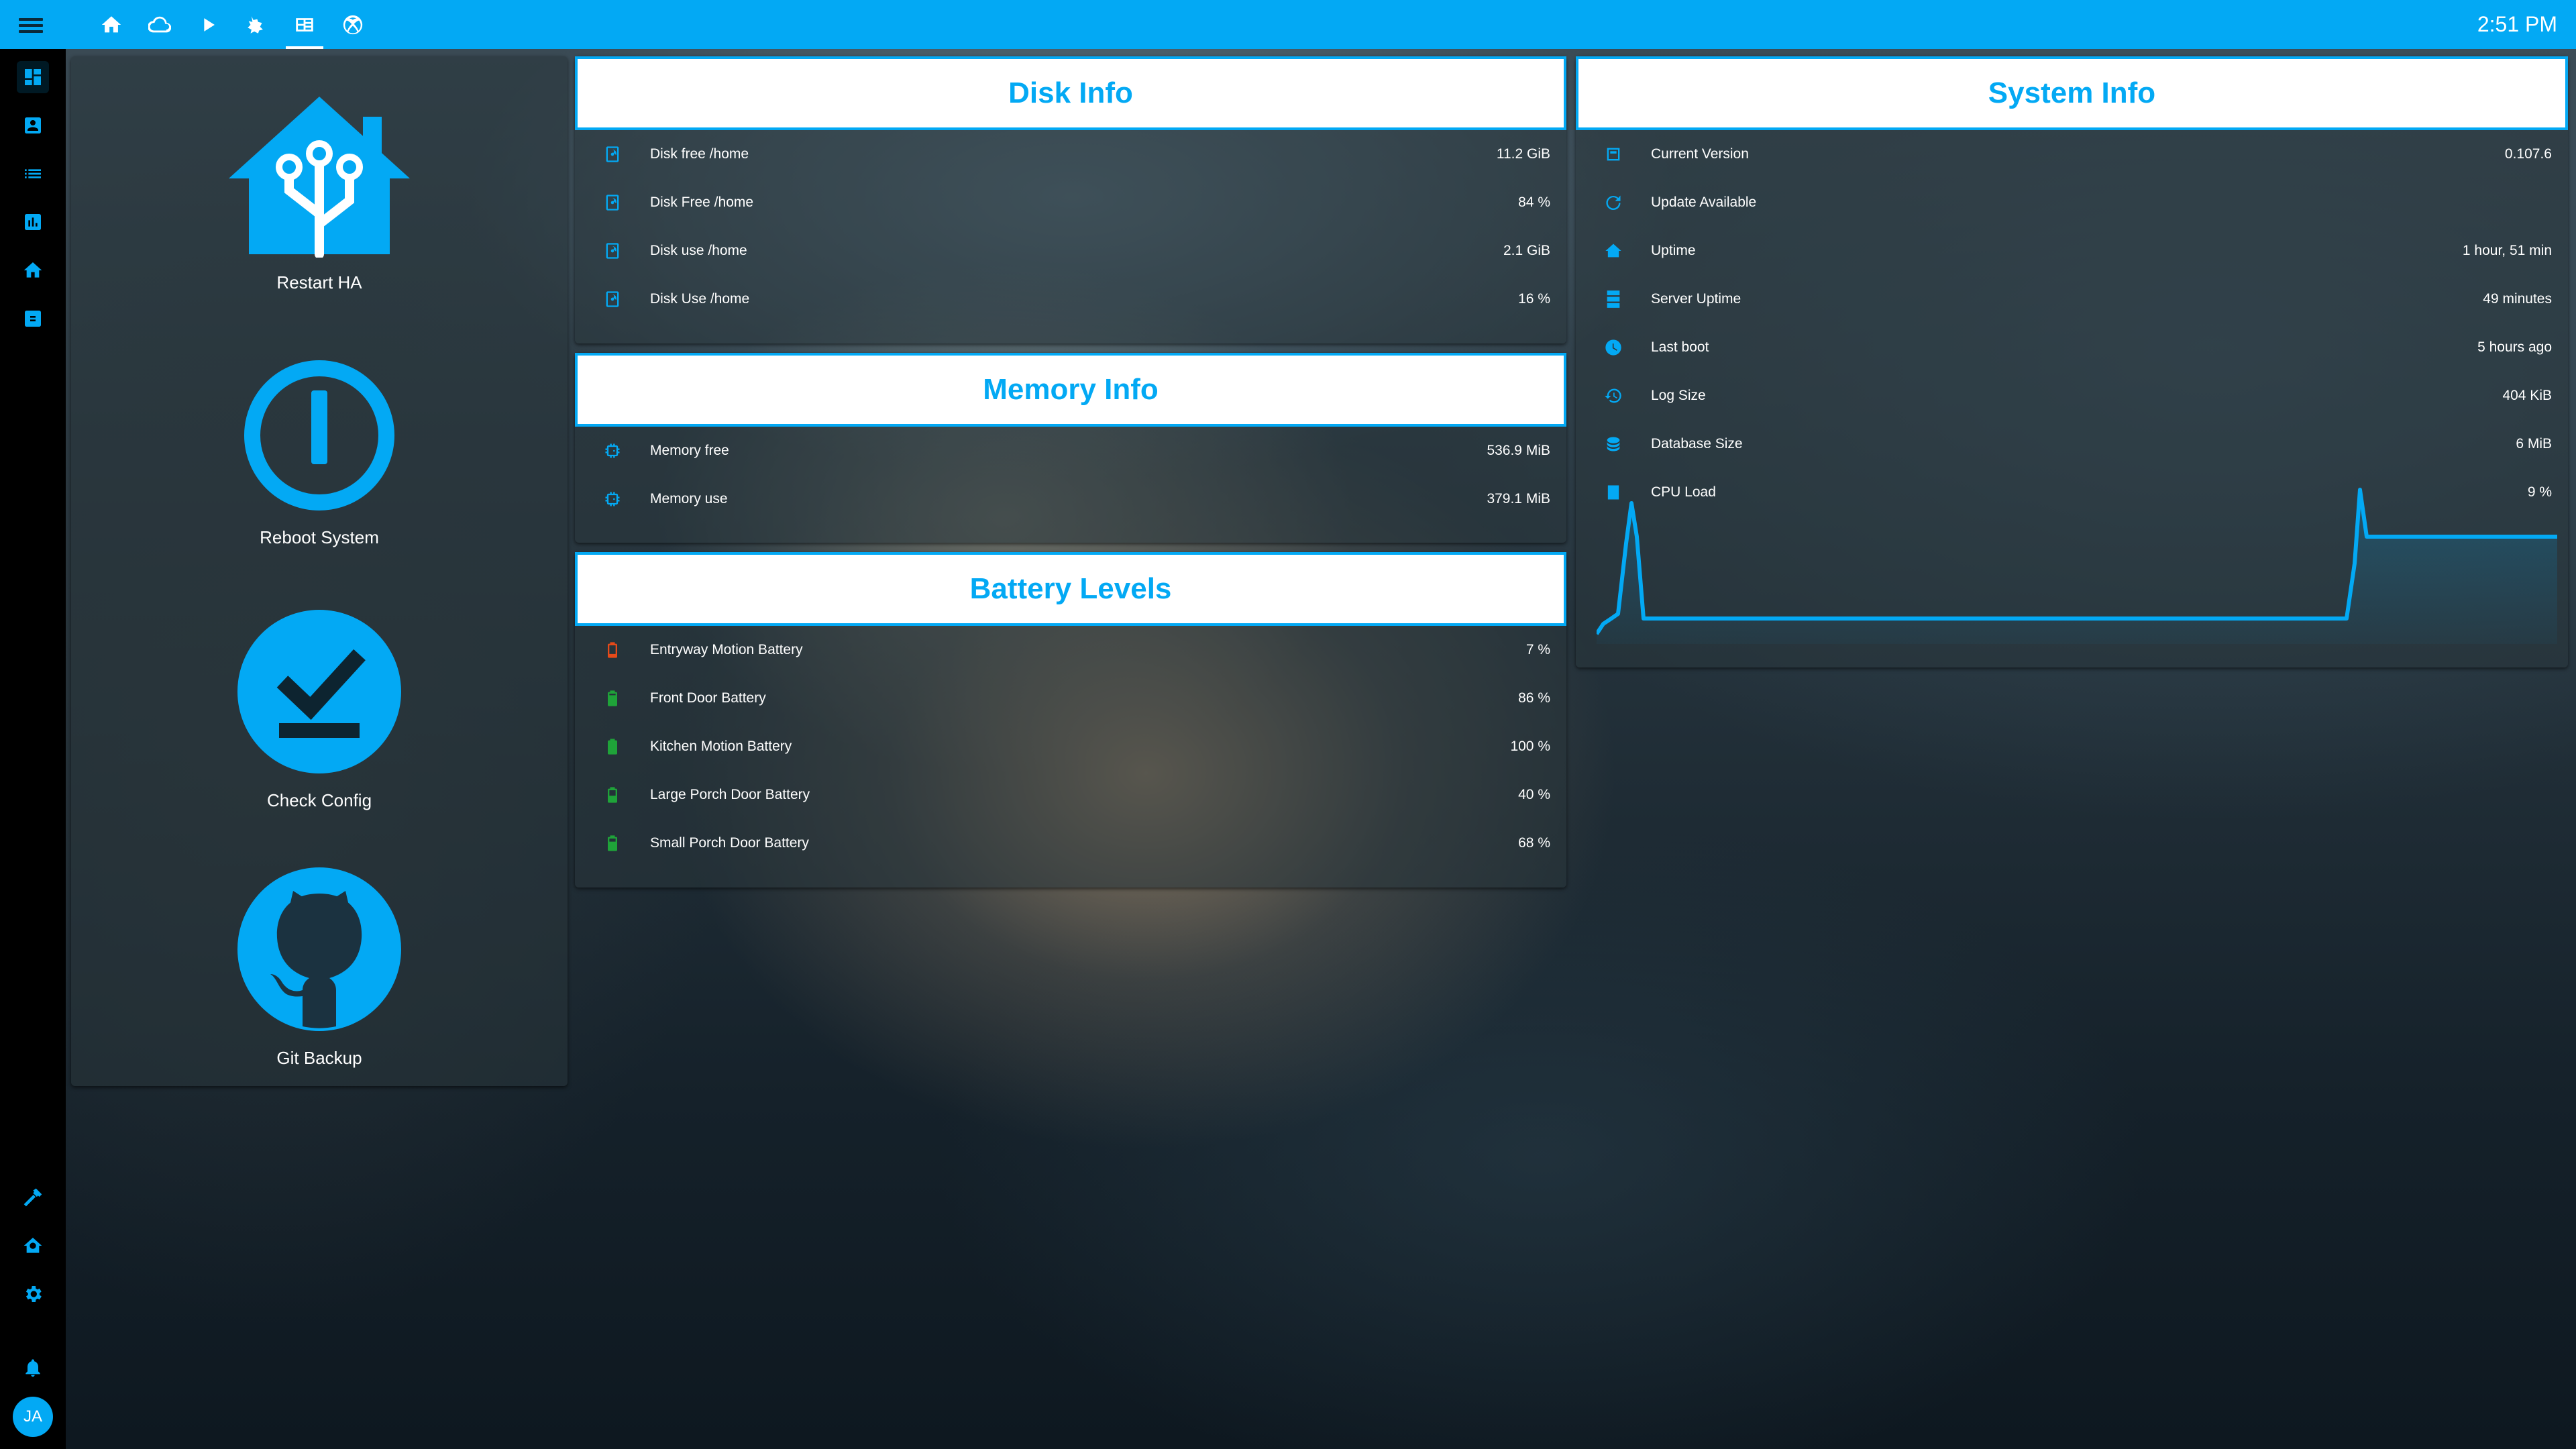 This screenshot has width=2576, height=1449. I want to click on avatar: JA, so click(33, 1417).